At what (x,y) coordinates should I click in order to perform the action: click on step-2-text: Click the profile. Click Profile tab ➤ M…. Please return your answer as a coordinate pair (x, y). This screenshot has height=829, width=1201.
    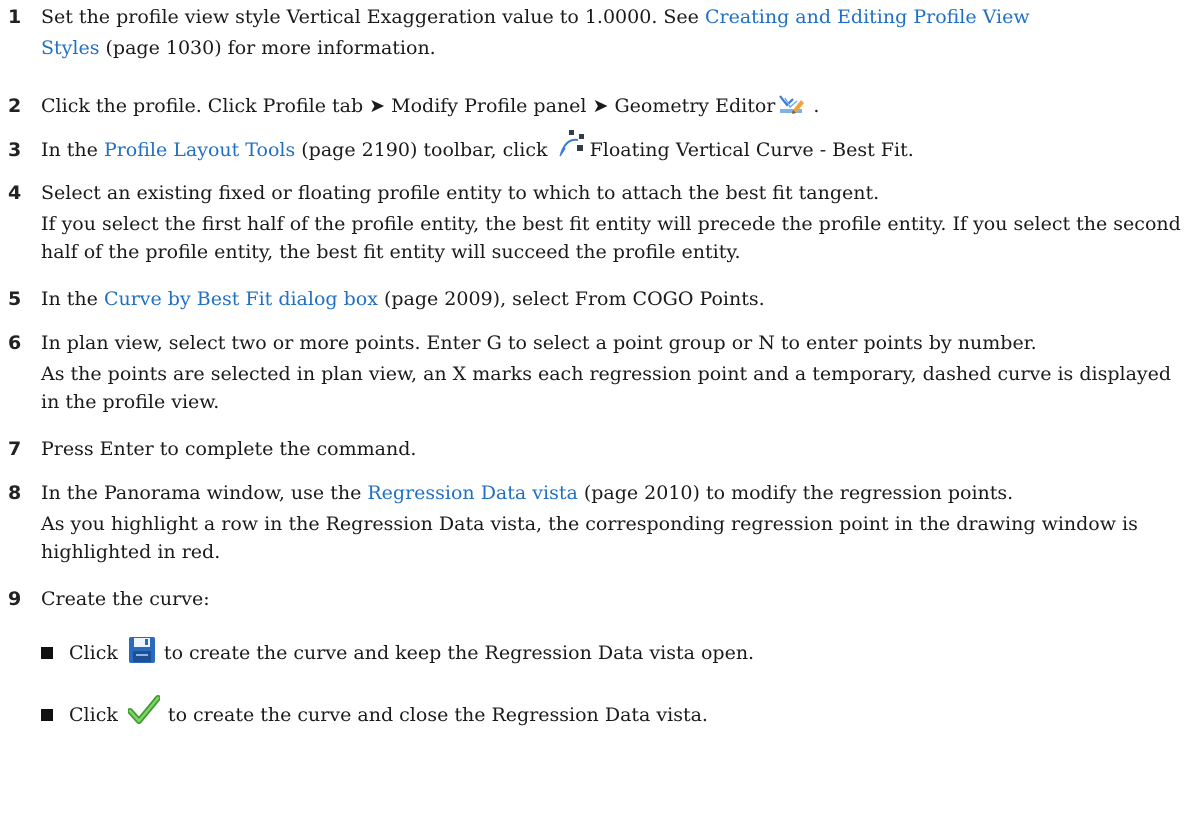
    Looking at the image, I should click on (408, 106).